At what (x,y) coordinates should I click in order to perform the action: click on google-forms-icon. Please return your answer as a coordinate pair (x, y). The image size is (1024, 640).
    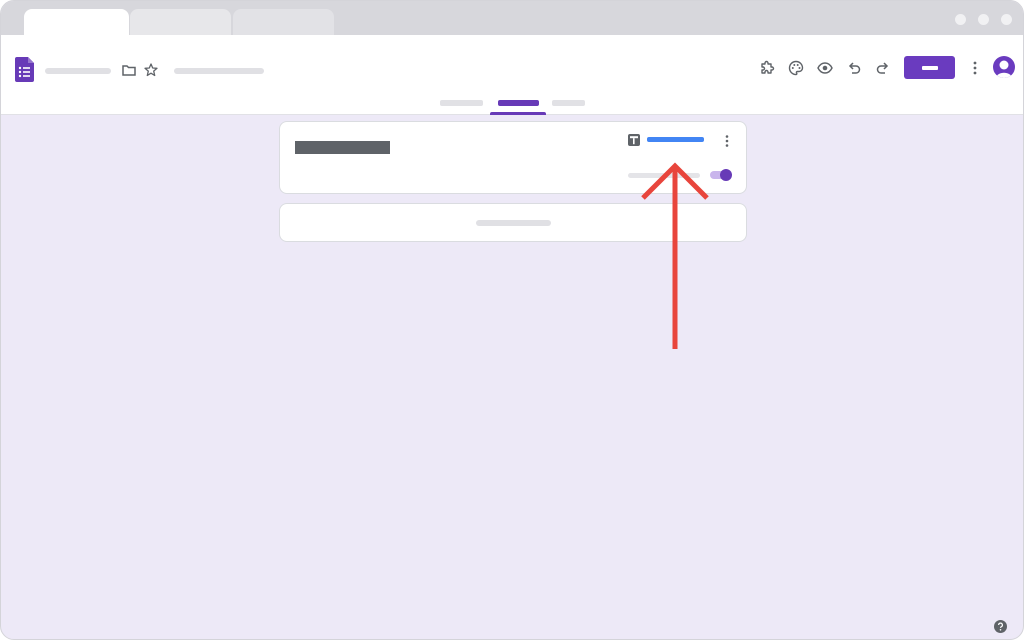
    Looking at the image, I should click on (24, 69).